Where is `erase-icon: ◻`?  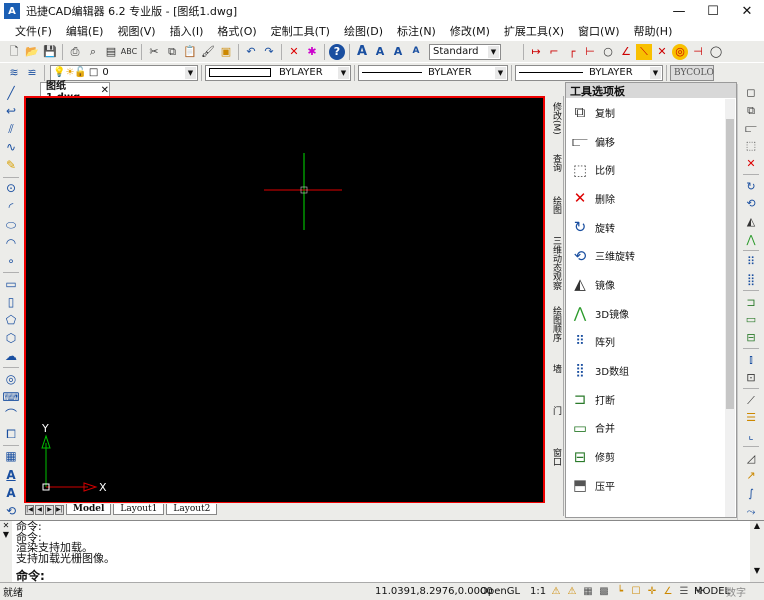
erase-icon: ◻ is located at coordinates (751, 93).